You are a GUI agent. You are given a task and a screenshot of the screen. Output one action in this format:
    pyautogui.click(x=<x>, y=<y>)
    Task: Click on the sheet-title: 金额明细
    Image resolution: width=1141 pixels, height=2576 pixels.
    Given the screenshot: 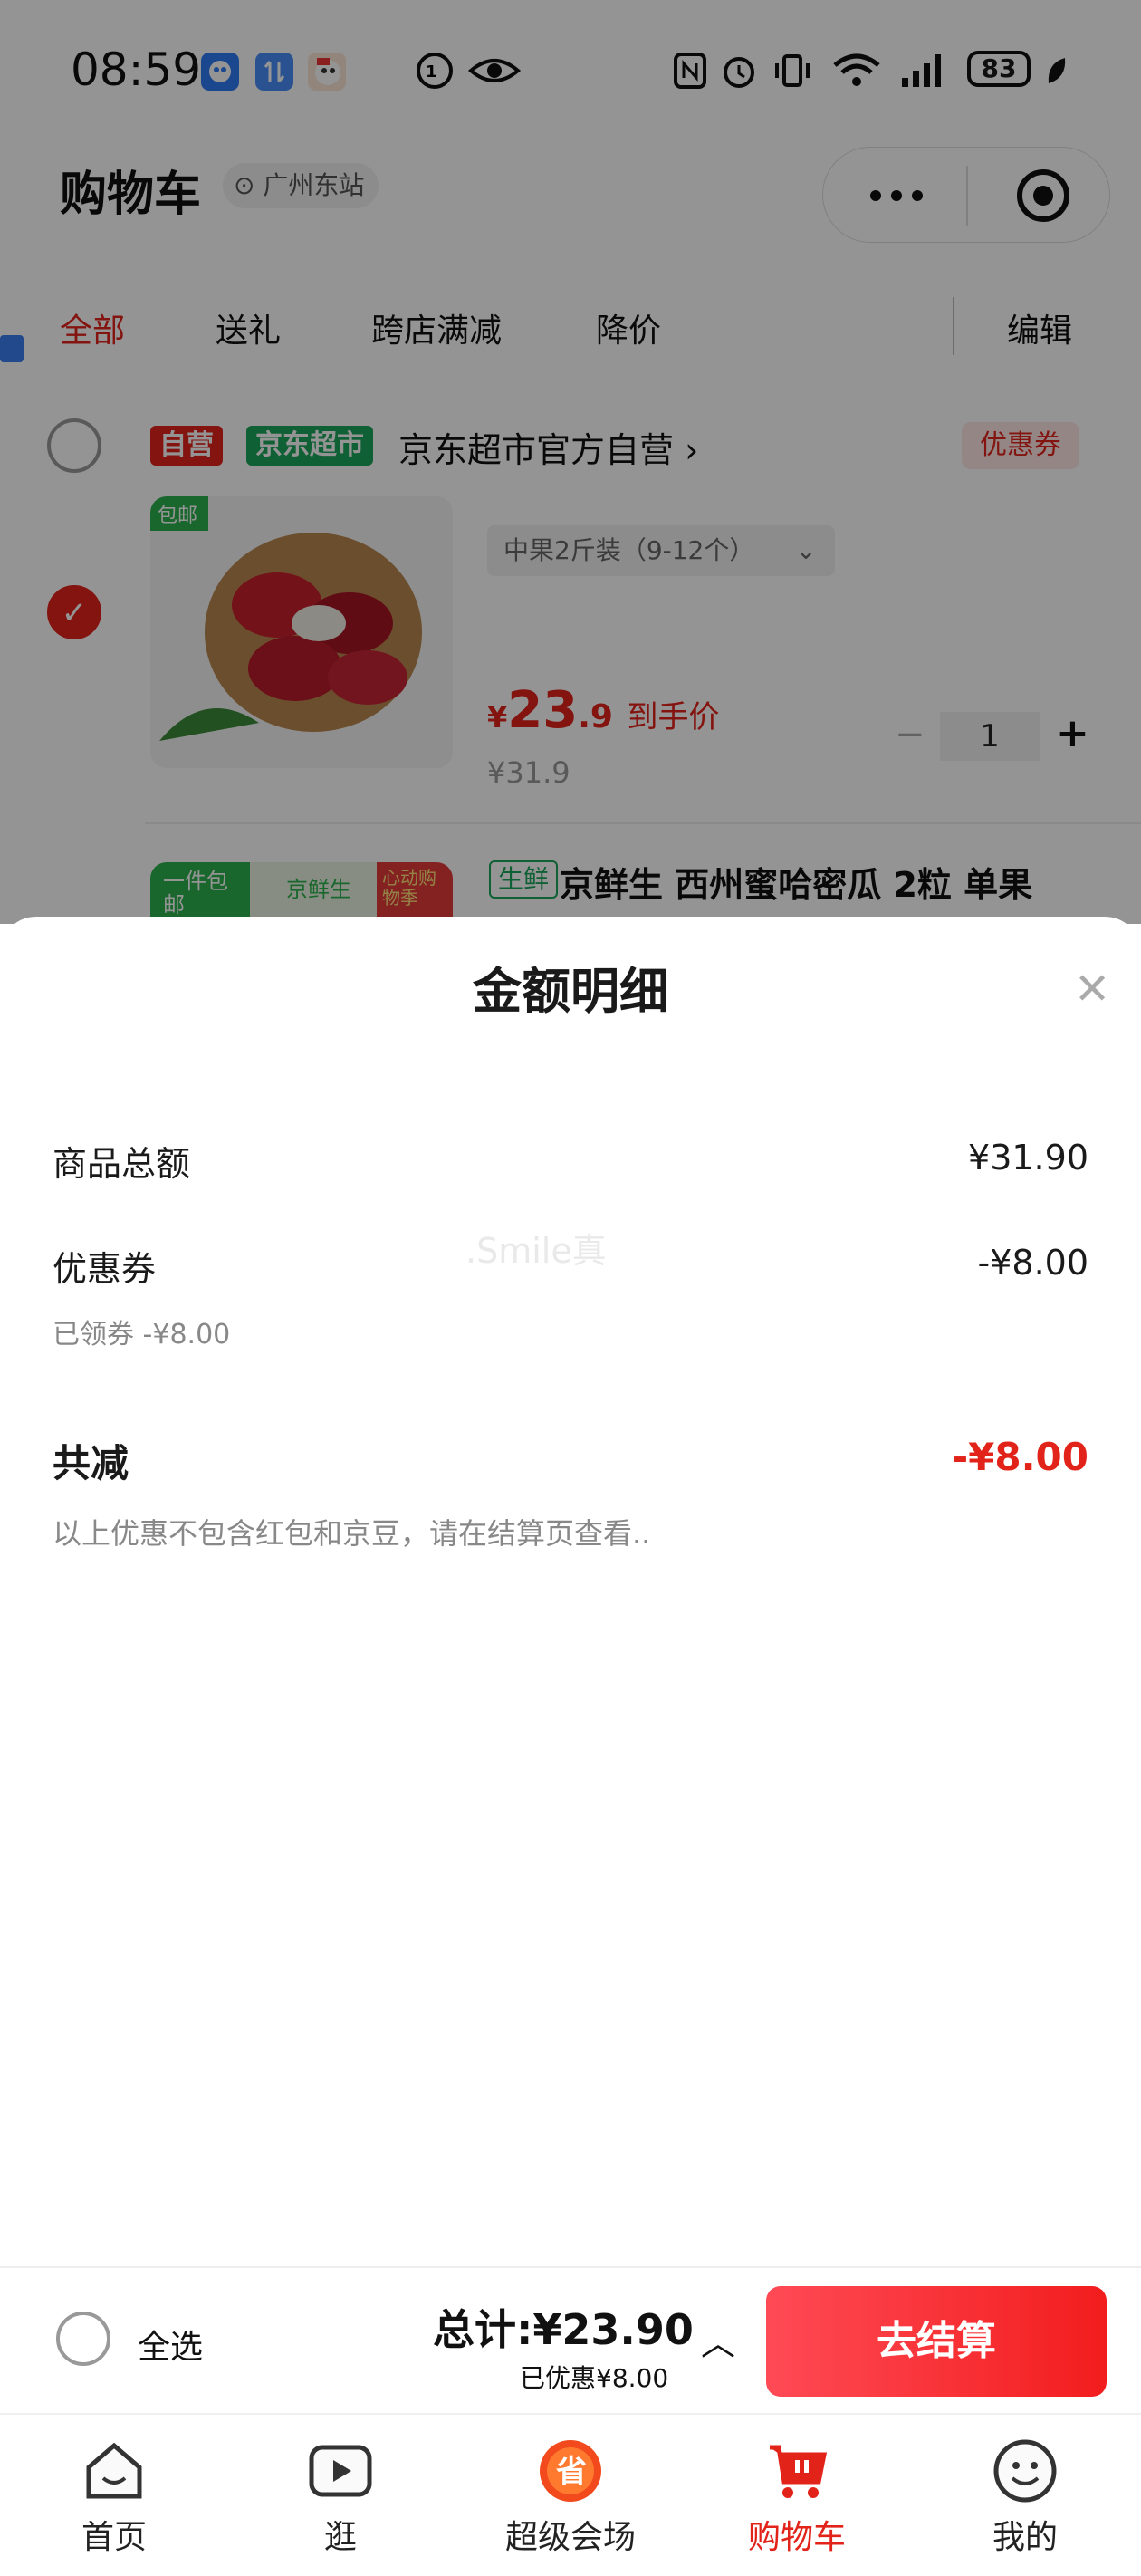 What is the action you would take?
    pyautogui.click(x=570, y=991)
    